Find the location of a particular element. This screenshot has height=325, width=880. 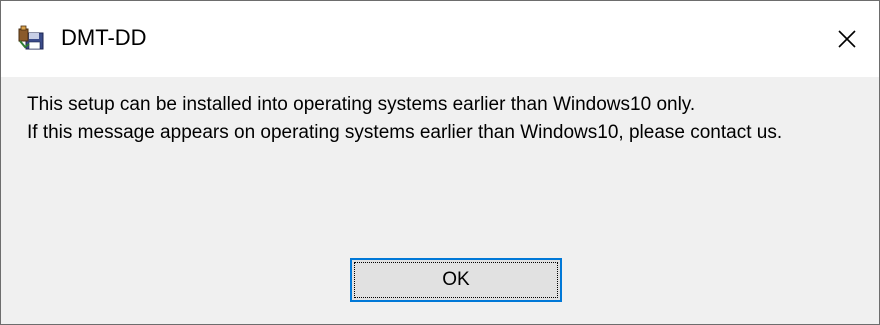

ok-button: OK is located at coordinates (456, 280).